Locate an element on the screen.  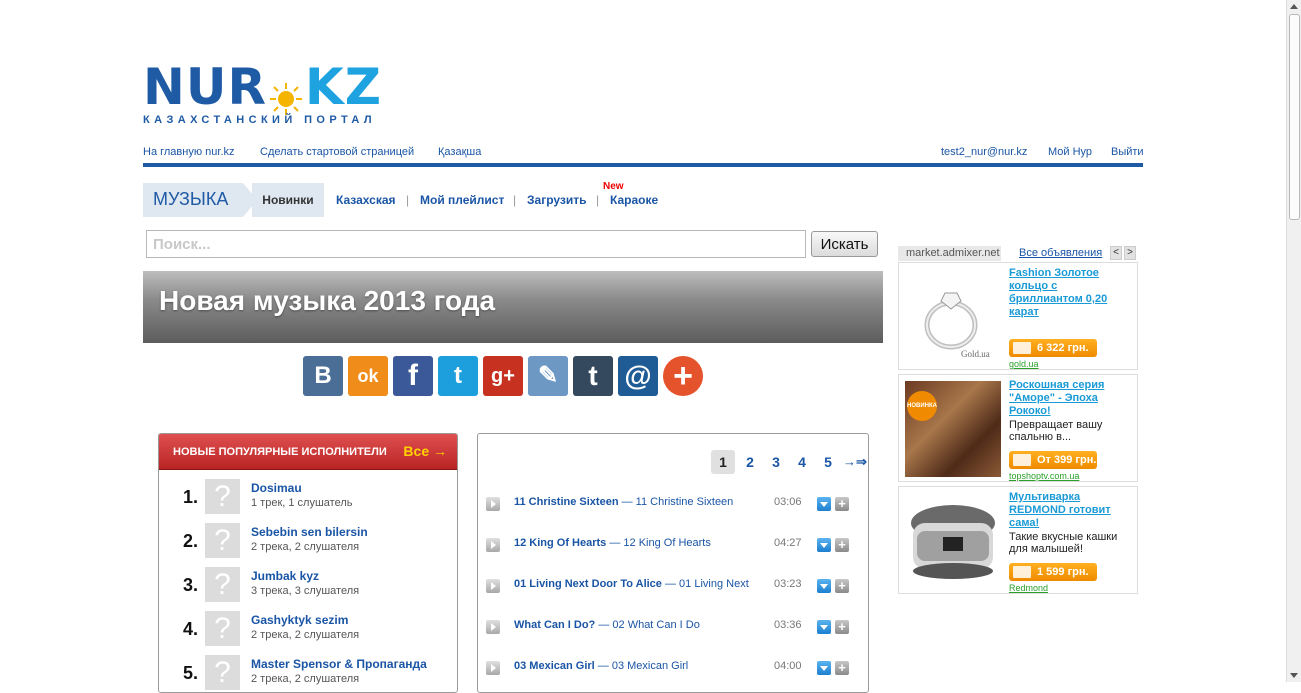
ad-shop-link: topshoptv.com.ua is located at coordinates (1044, 476).